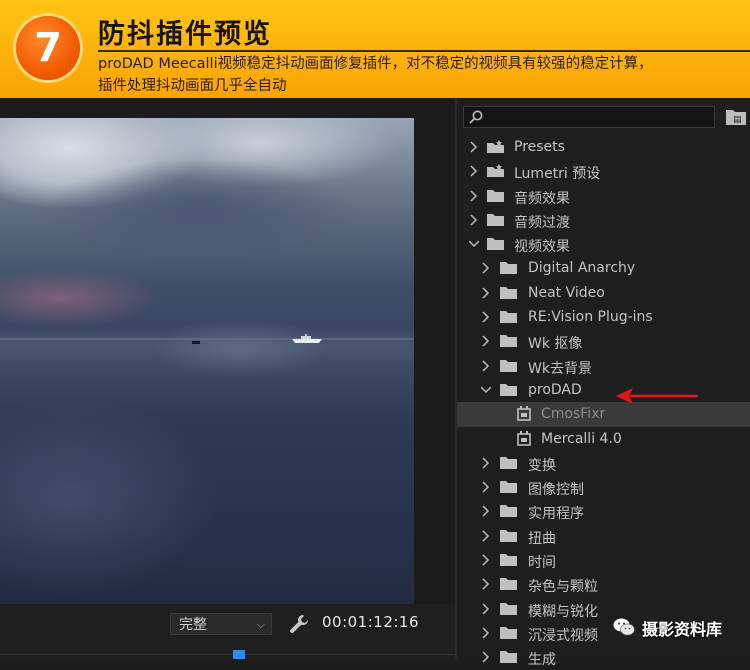 The height and width of the screenshot is (670, 750). What do you see at coordinates (682, 629) in the screenshot?
I see `watermark-text: 摄影资料库` at bounding box center [682, 629].